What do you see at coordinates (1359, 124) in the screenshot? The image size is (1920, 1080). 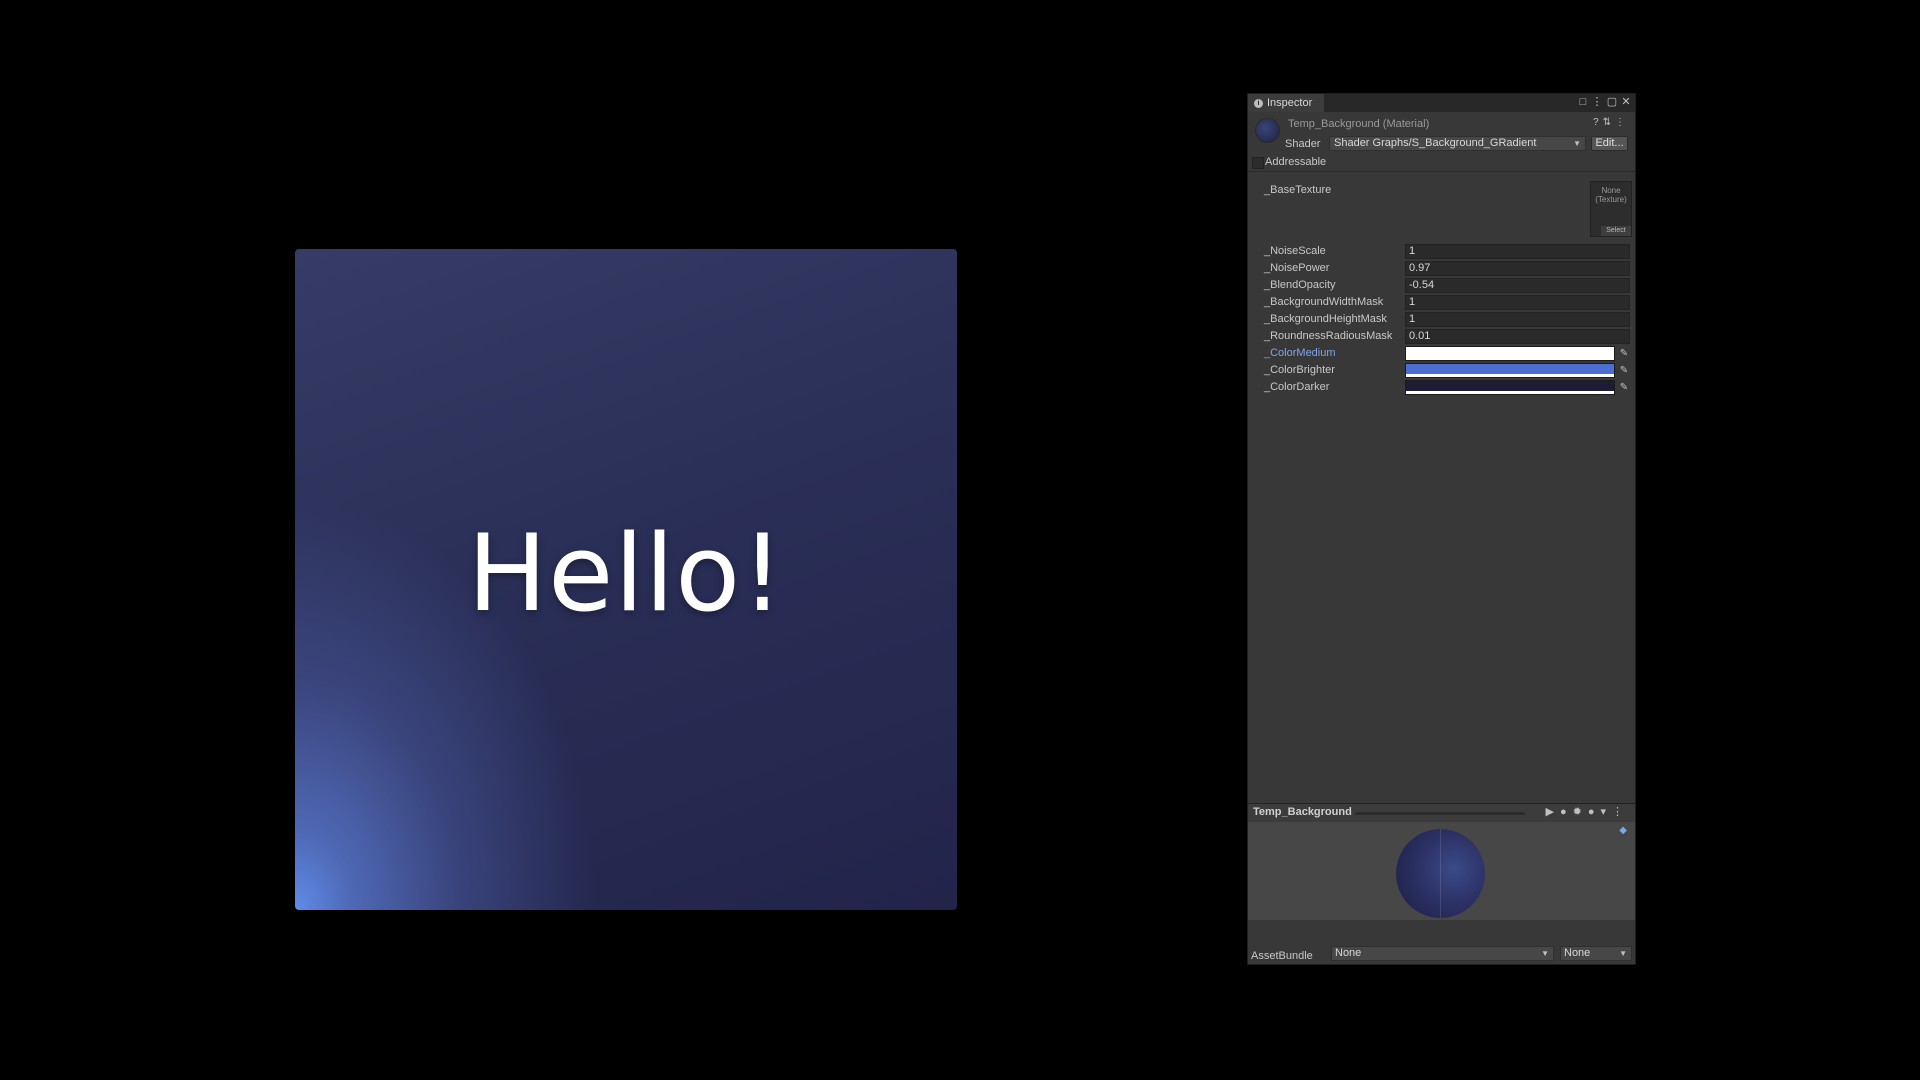 I see `material-title: Temp_Background (Material)` at bounding box center [1359, 124].